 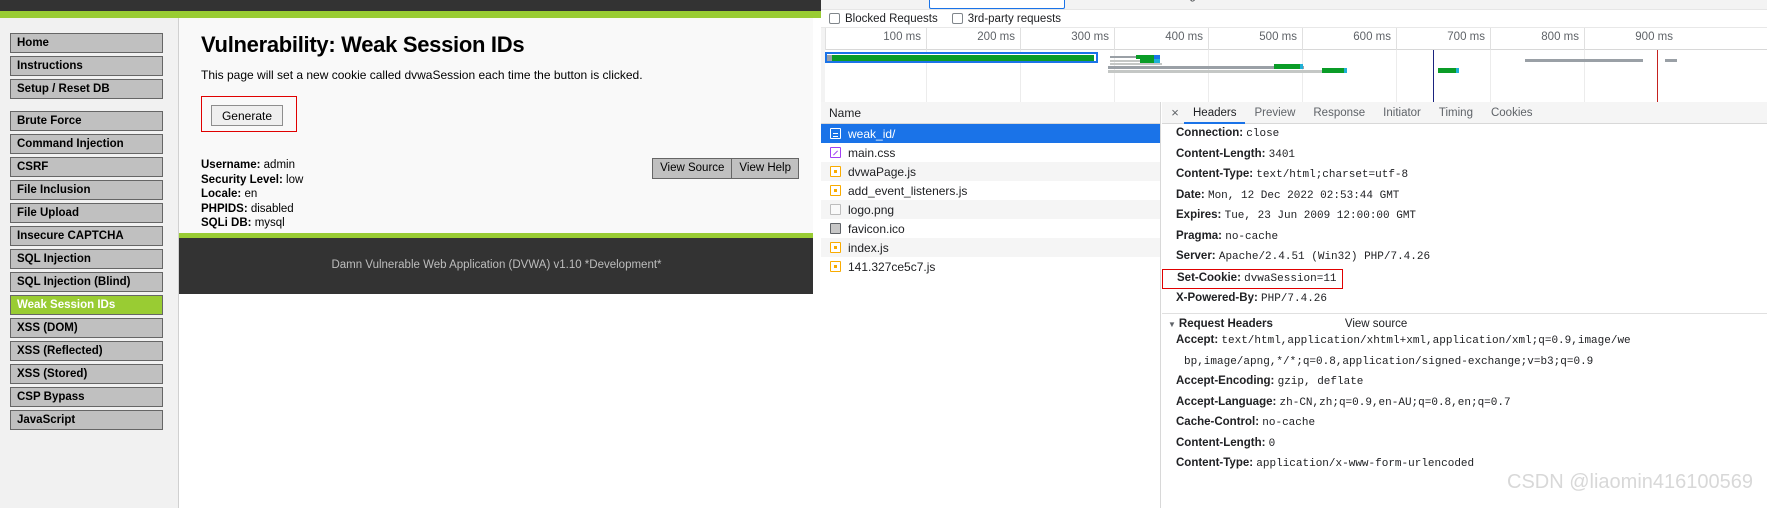 I want to click on tab-headers: Headers, so click(x=1215, y=113).